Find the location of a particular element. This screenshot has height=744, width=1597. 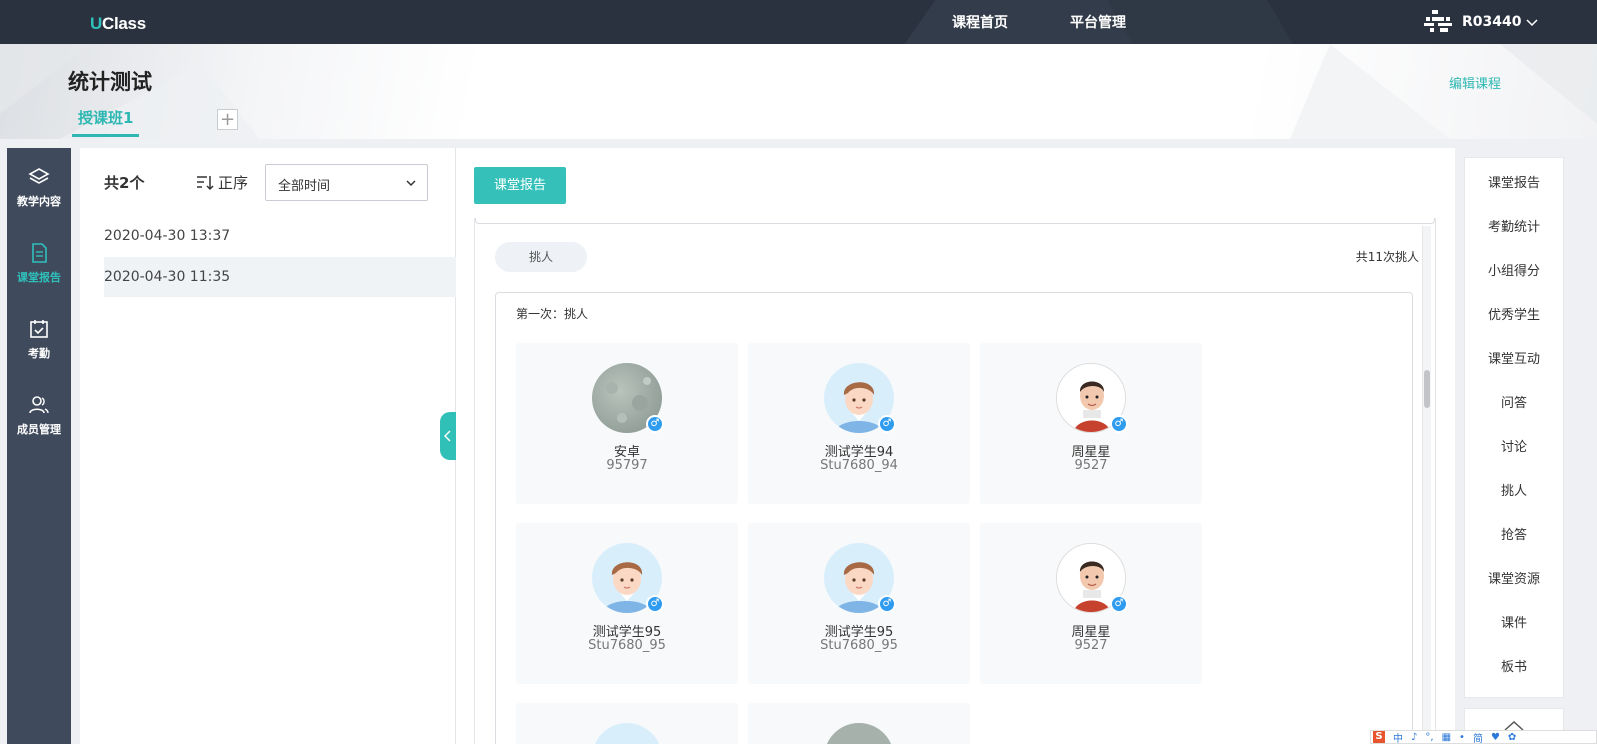

edit-course-link: 编辑课程 is located at coordinates (1475, 82).